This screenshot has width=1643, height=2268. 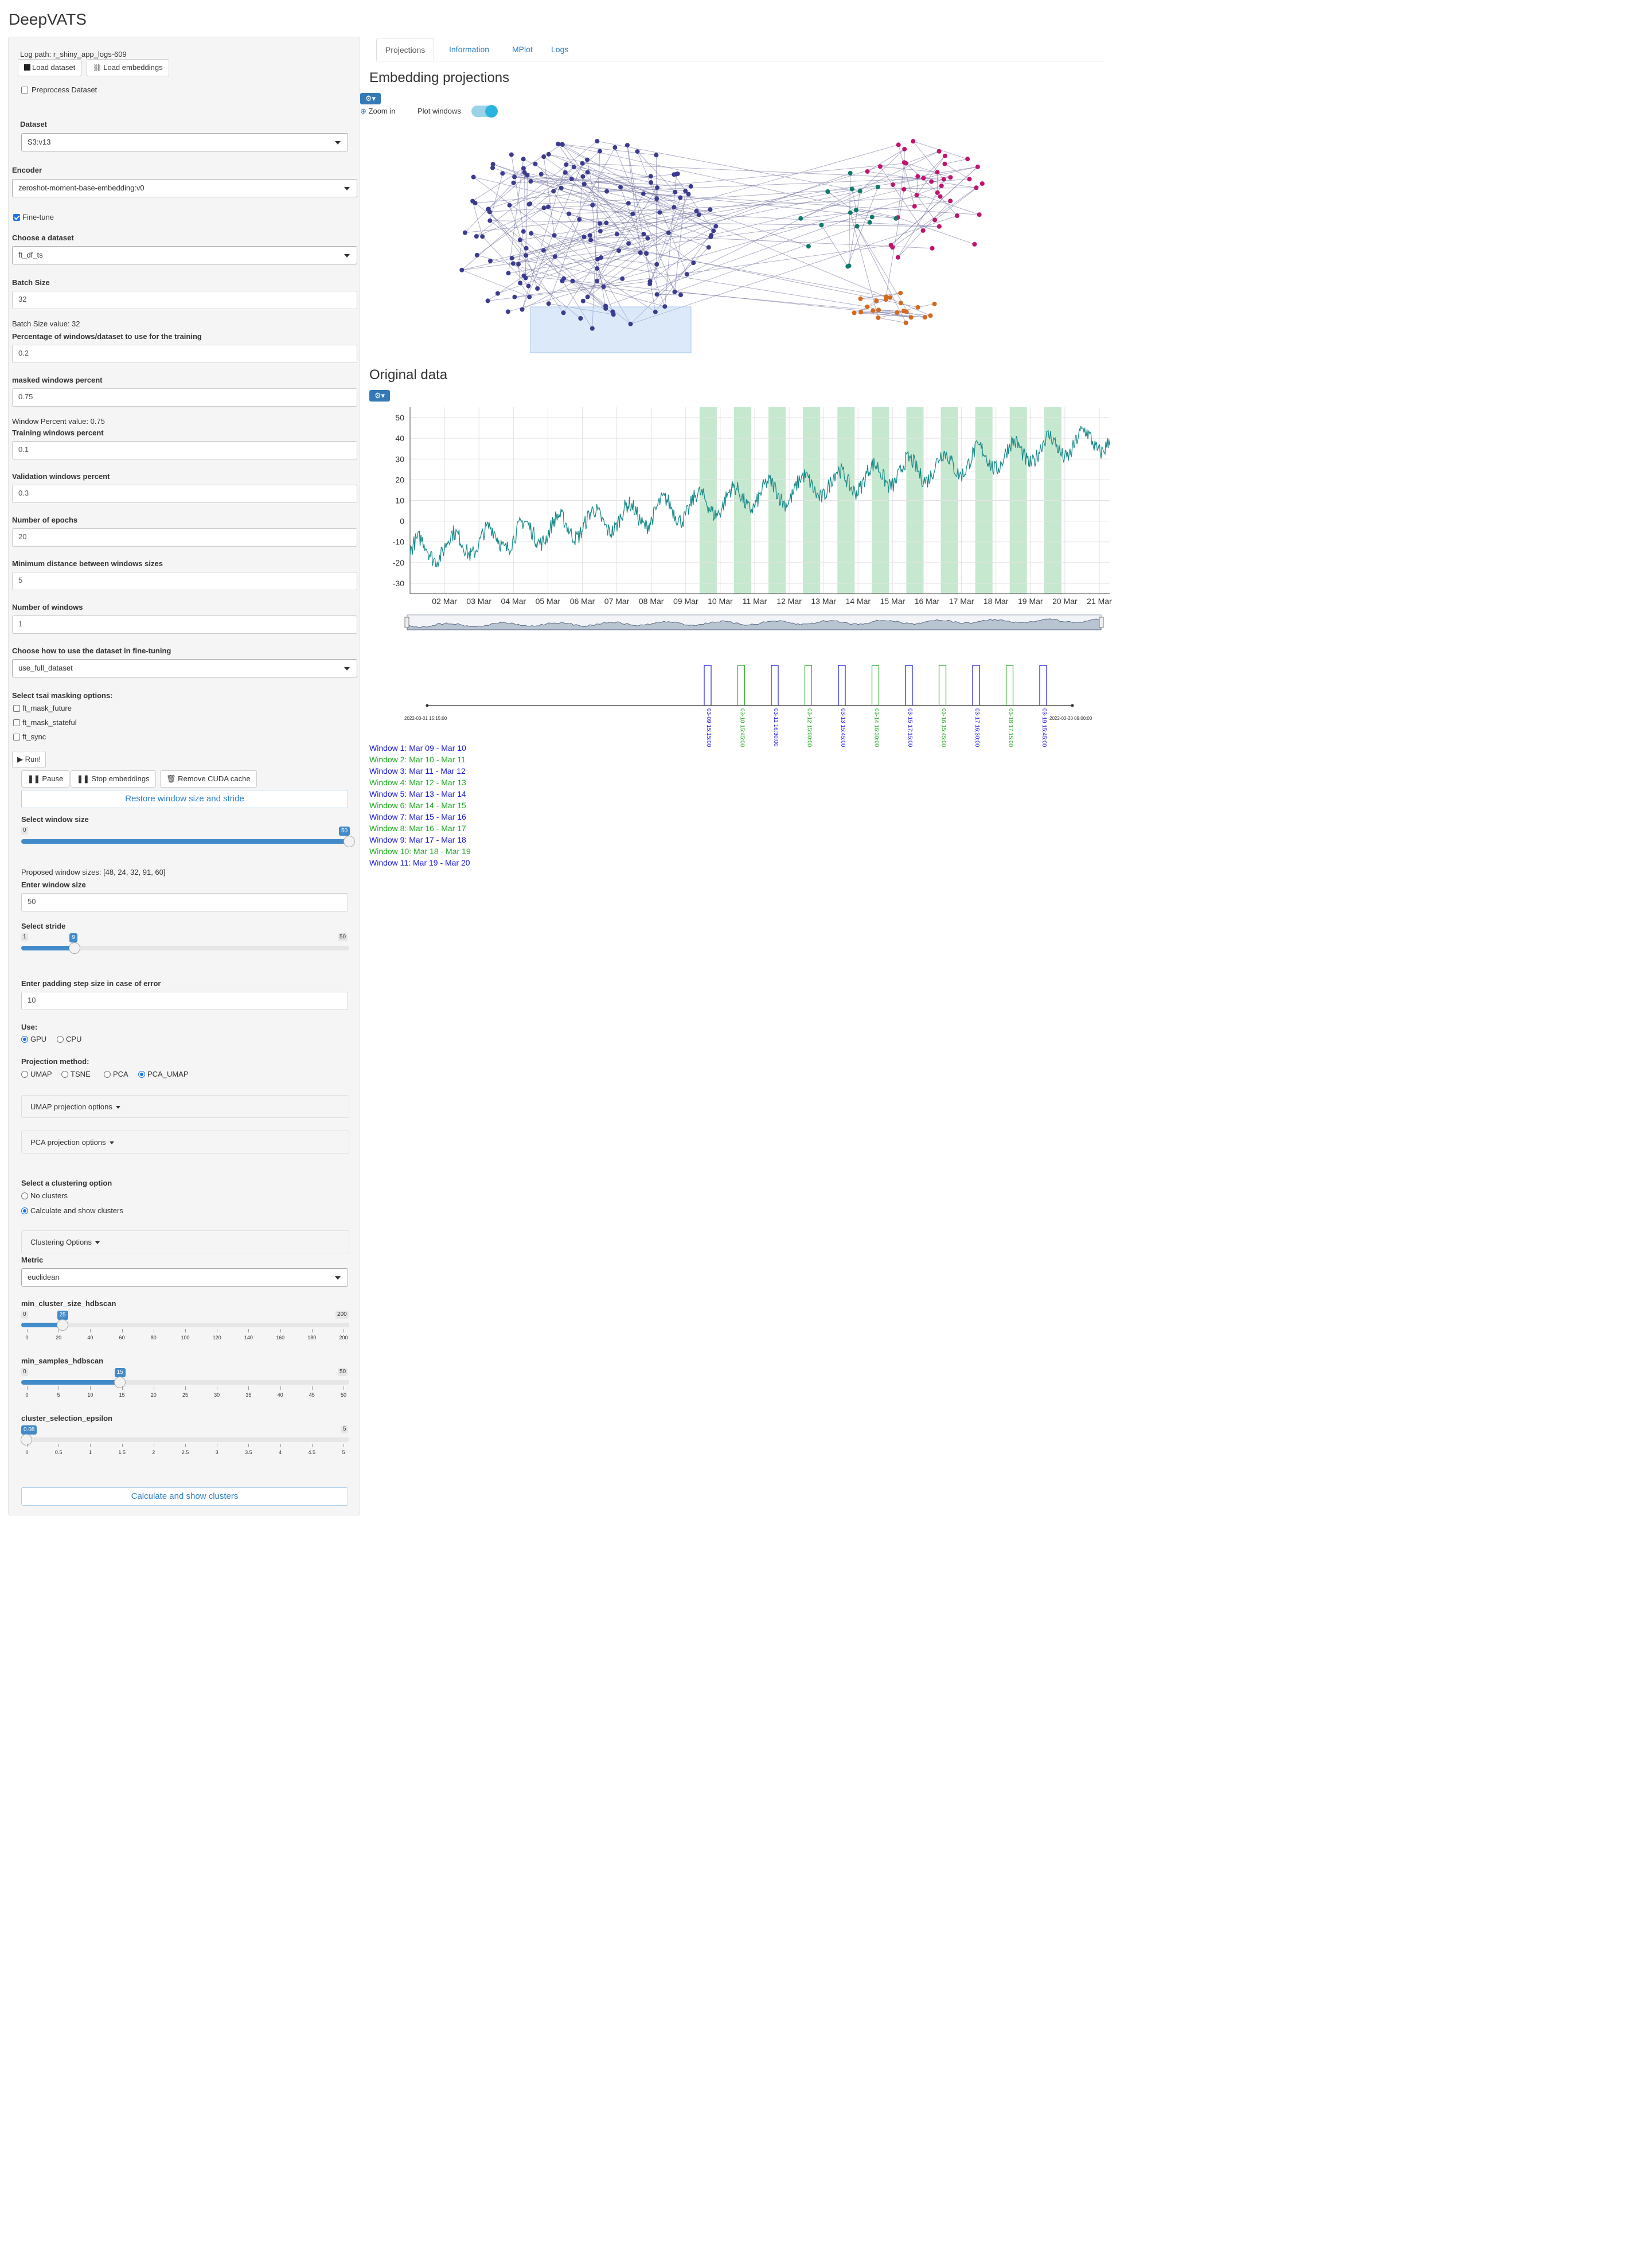 What do you see at coordinates (168, 1074) in the screenshot?
I see `pca-umap-label: PCA_UMAP` at bounding box center [168, 1074].